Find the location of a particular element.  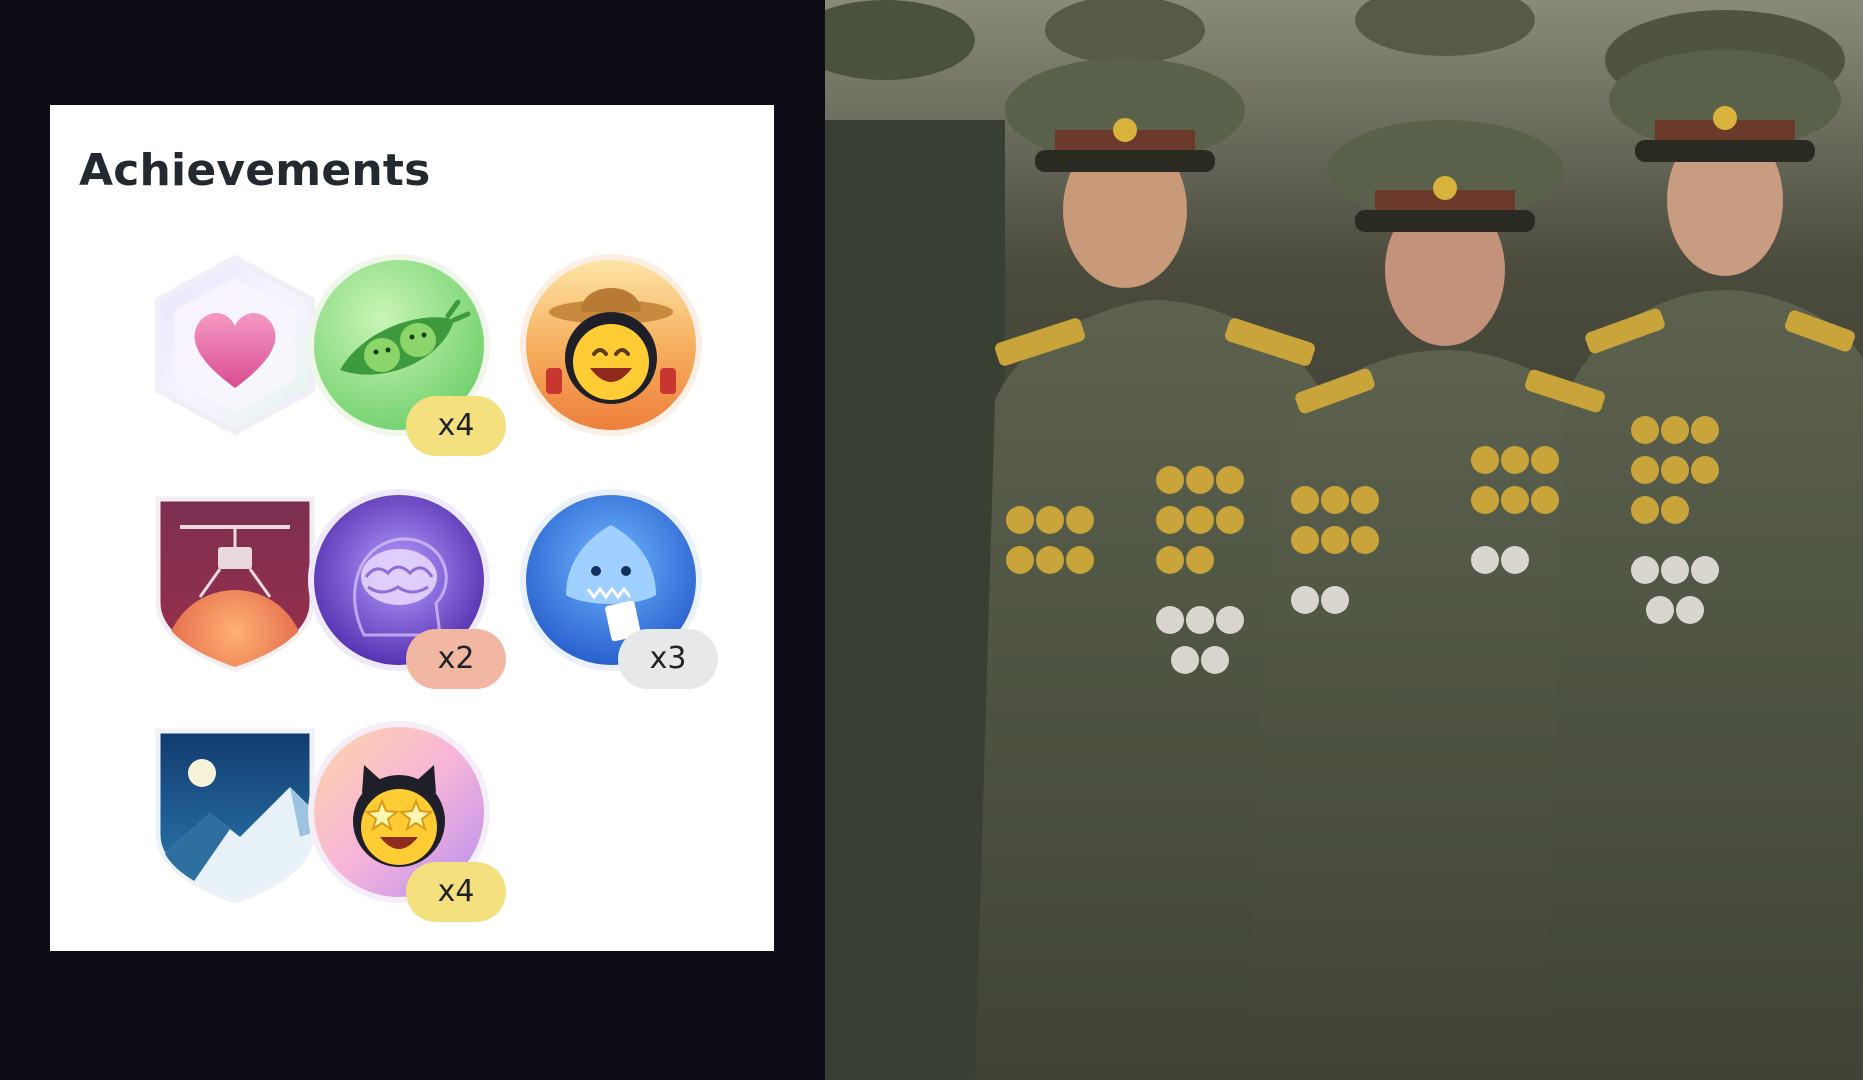

cowboy-octocat-icon is located at coordinates (611, 345).